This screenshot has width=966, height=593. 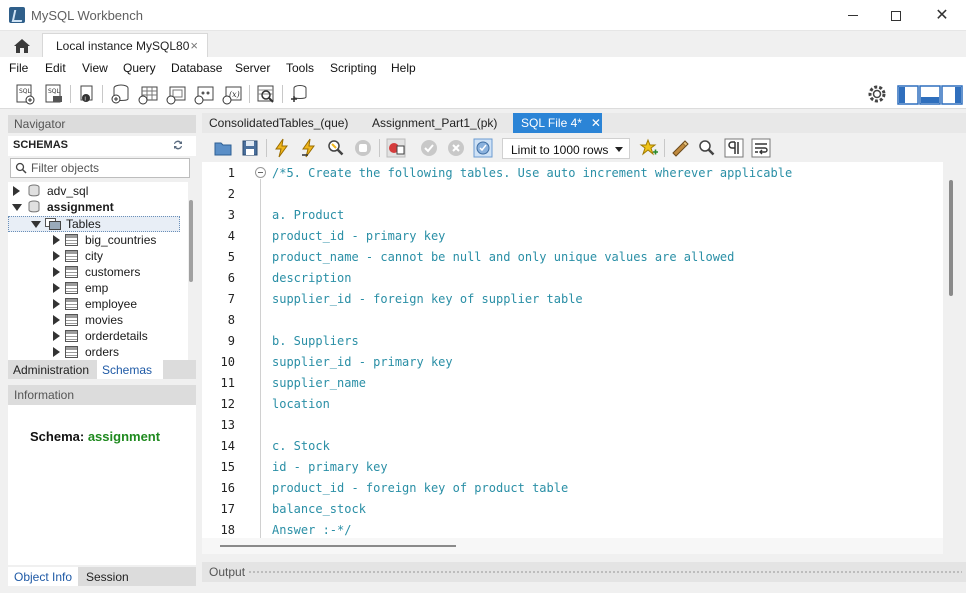 What do you see at coordinates (94, 352) in the screenshot?
I see `table-node: orders` at bounding box center [94, 352].